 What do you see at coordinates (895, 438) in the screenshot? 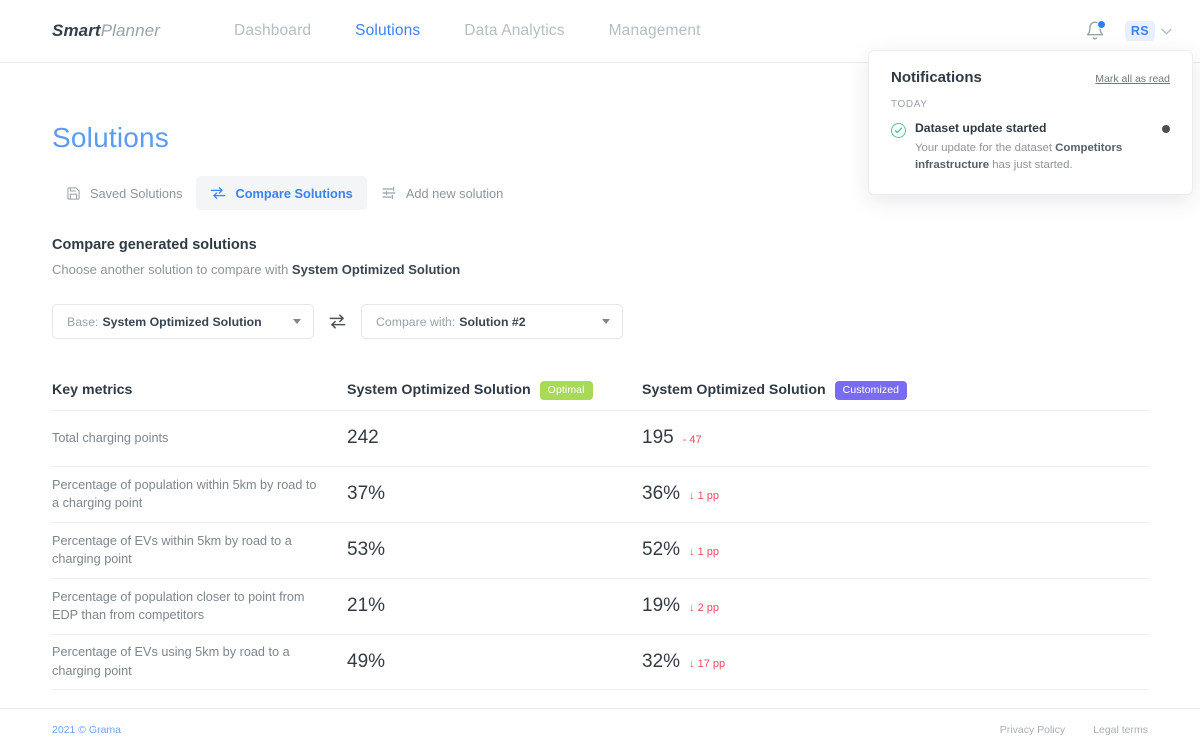
I see `metric-value-b: 195 - 47` at bounding box center [895, 438].